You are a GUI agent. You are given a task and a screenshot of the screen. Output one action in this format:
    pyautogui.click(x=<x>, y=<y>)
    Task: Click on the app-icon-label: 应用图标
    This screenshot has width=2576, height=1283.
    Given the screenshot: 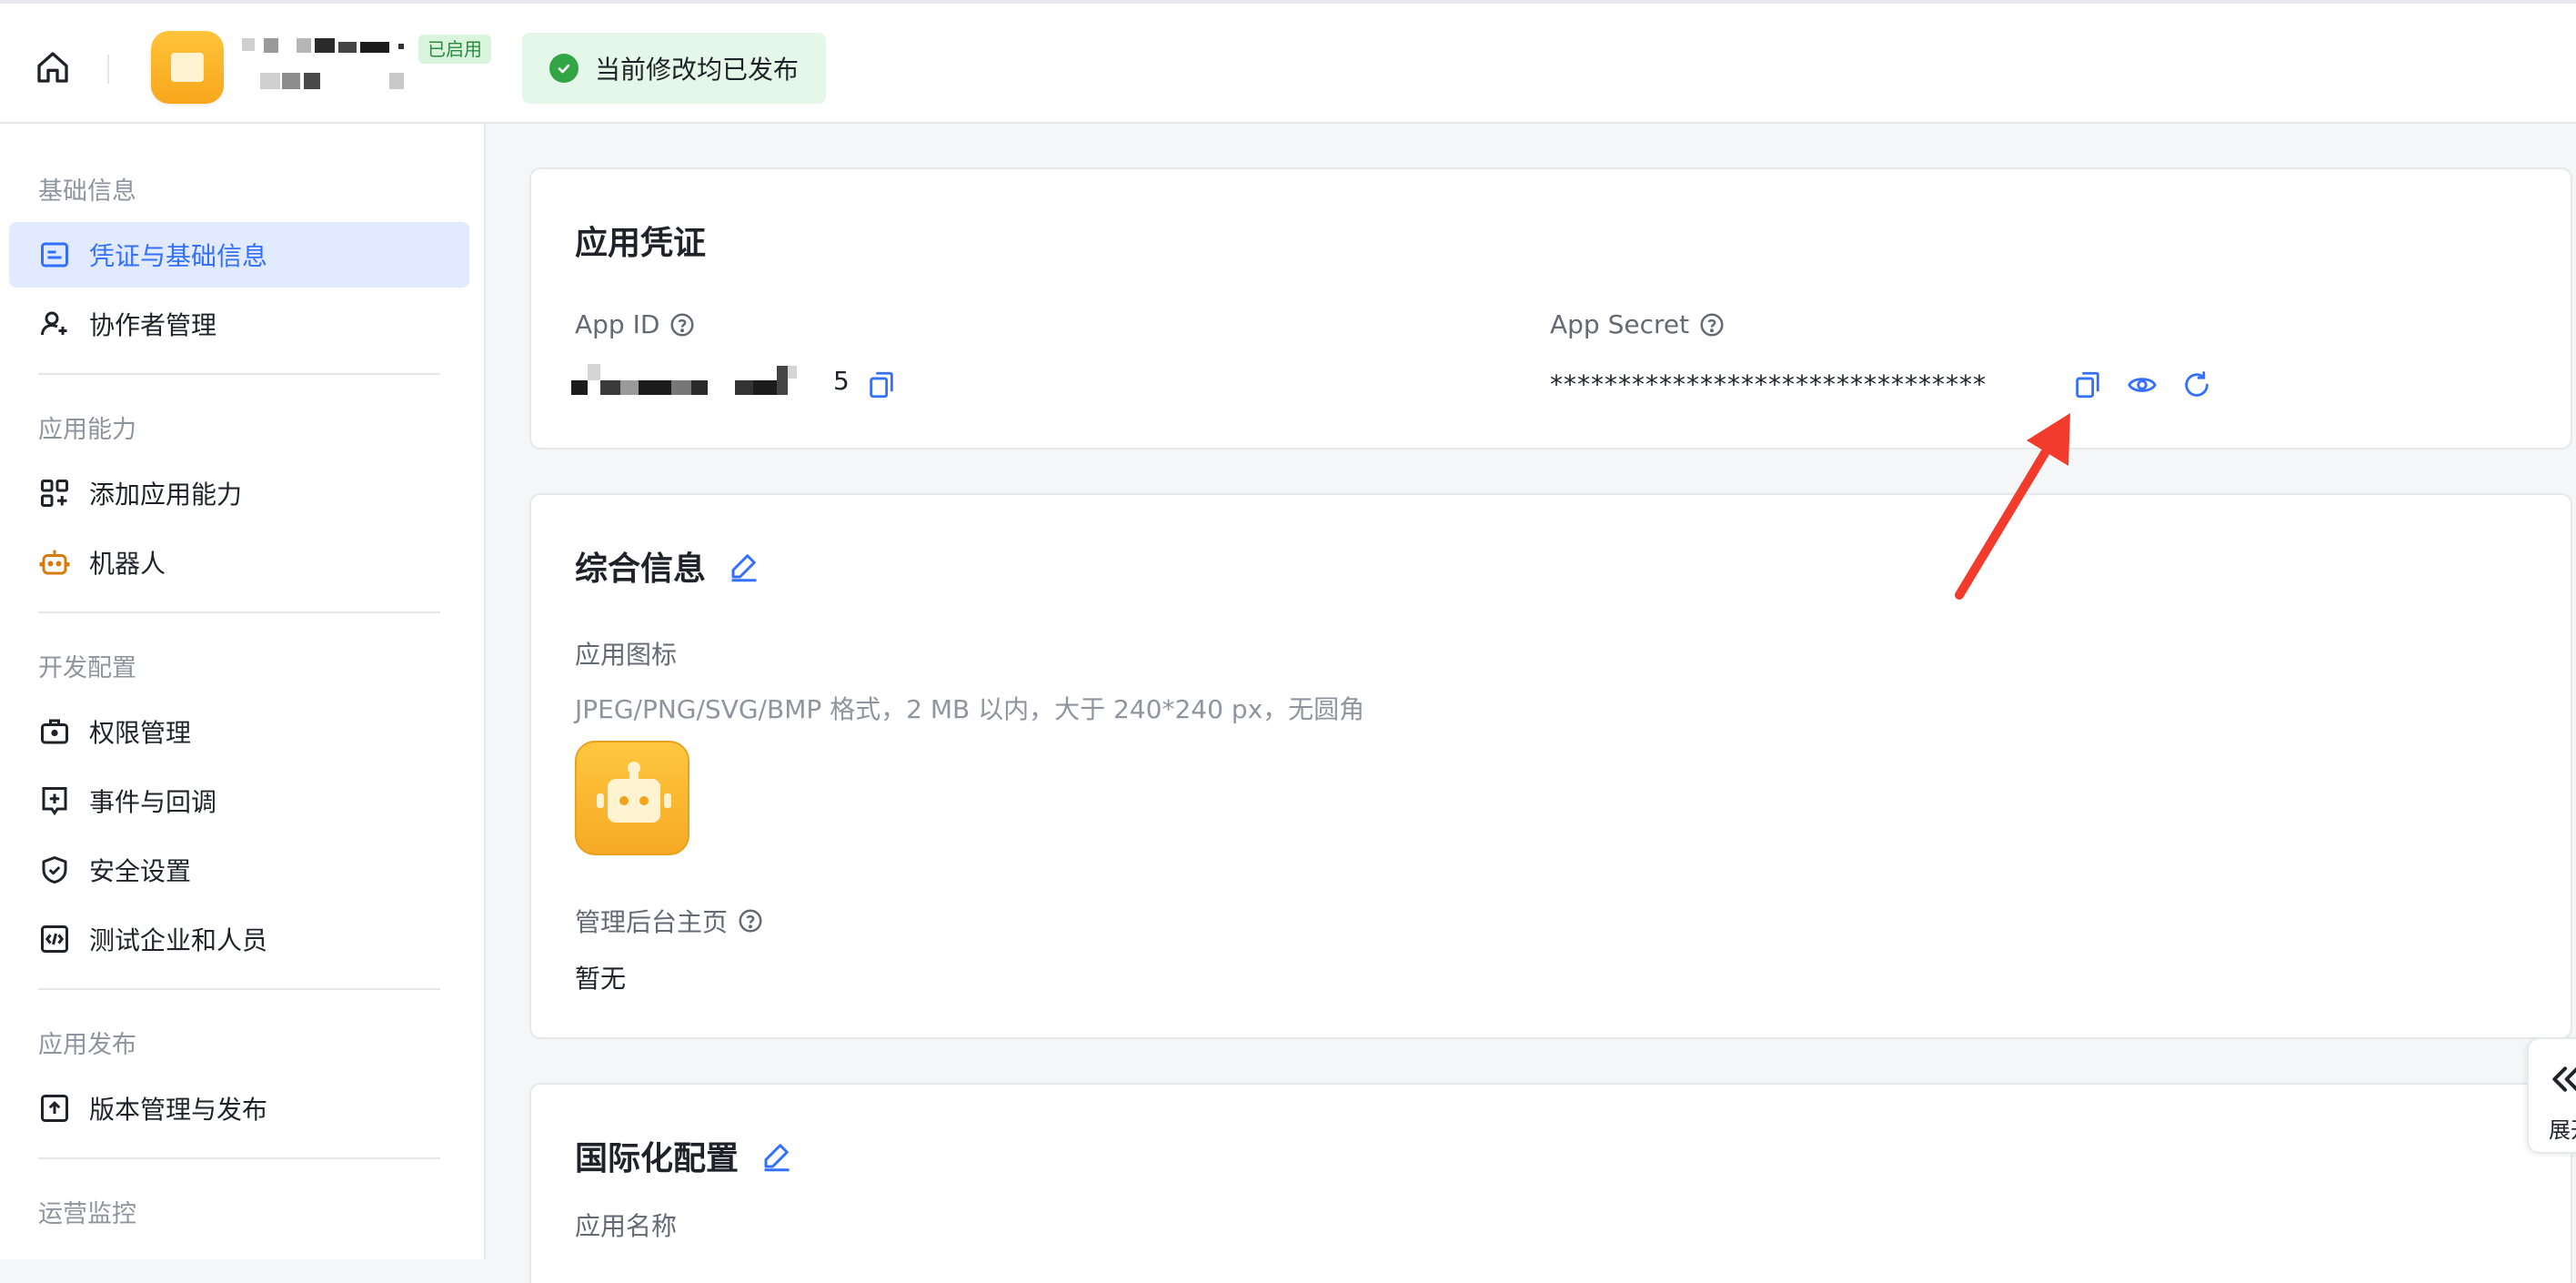 What is the action you would take?
    pyautogui.click(x=626, y=655)
    